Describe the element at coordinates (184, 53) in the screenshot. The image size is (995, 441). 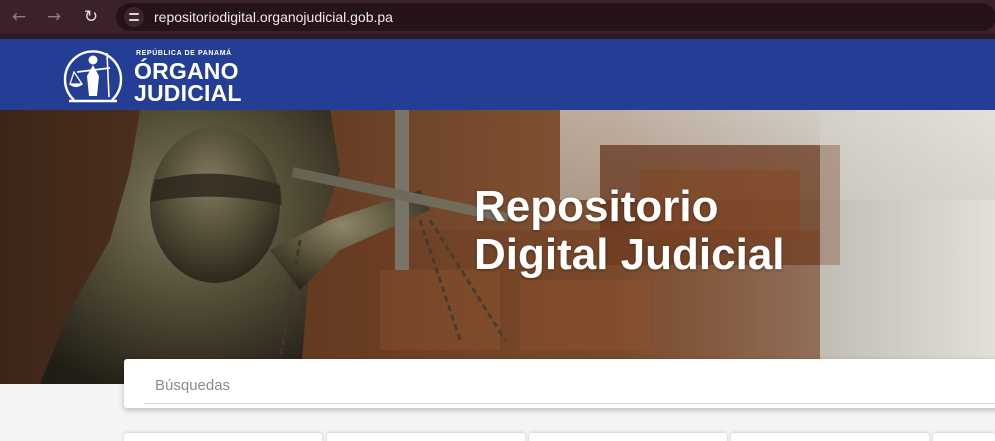
I see `logo-republic-text: REPÚBLICA DE PANAMÁ` at that location.